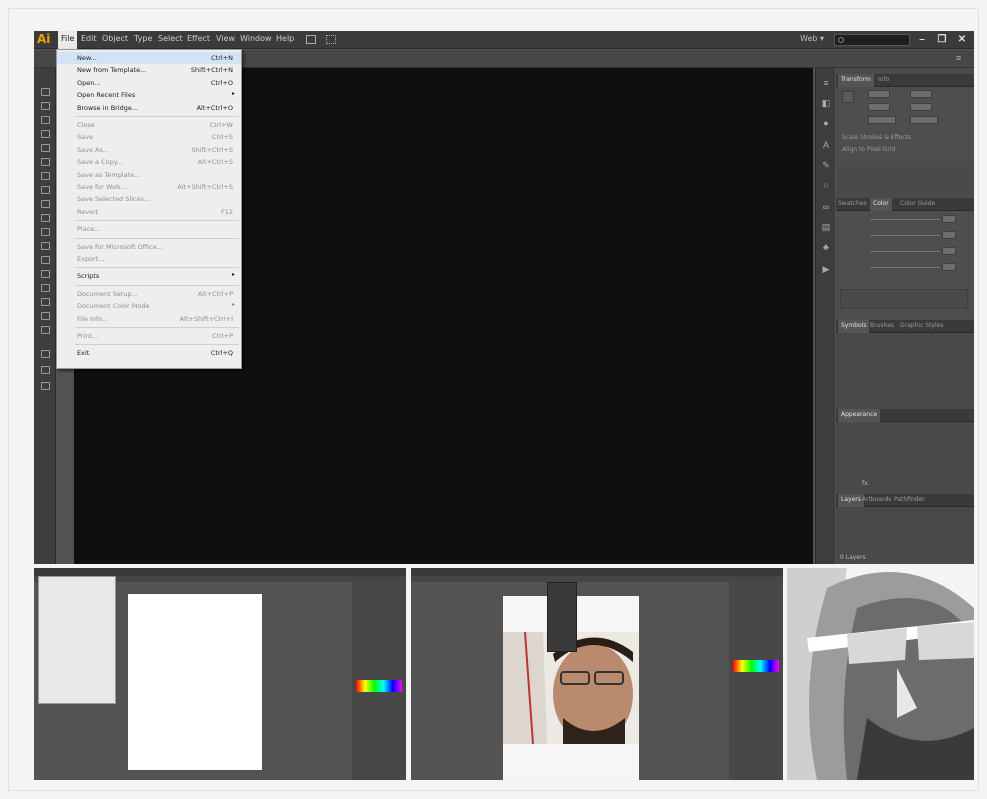 This screenshot has height=799, width=987. I want to click on stroke-icon: ○, so click(826, 185).